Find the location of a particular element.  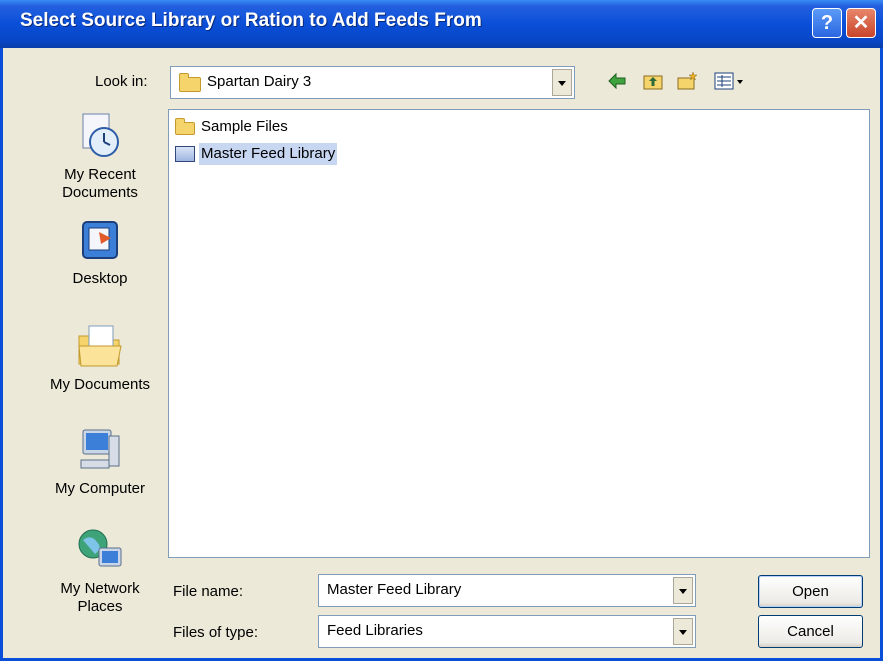

up-one-level-icon is located at coordinates (653, 82).